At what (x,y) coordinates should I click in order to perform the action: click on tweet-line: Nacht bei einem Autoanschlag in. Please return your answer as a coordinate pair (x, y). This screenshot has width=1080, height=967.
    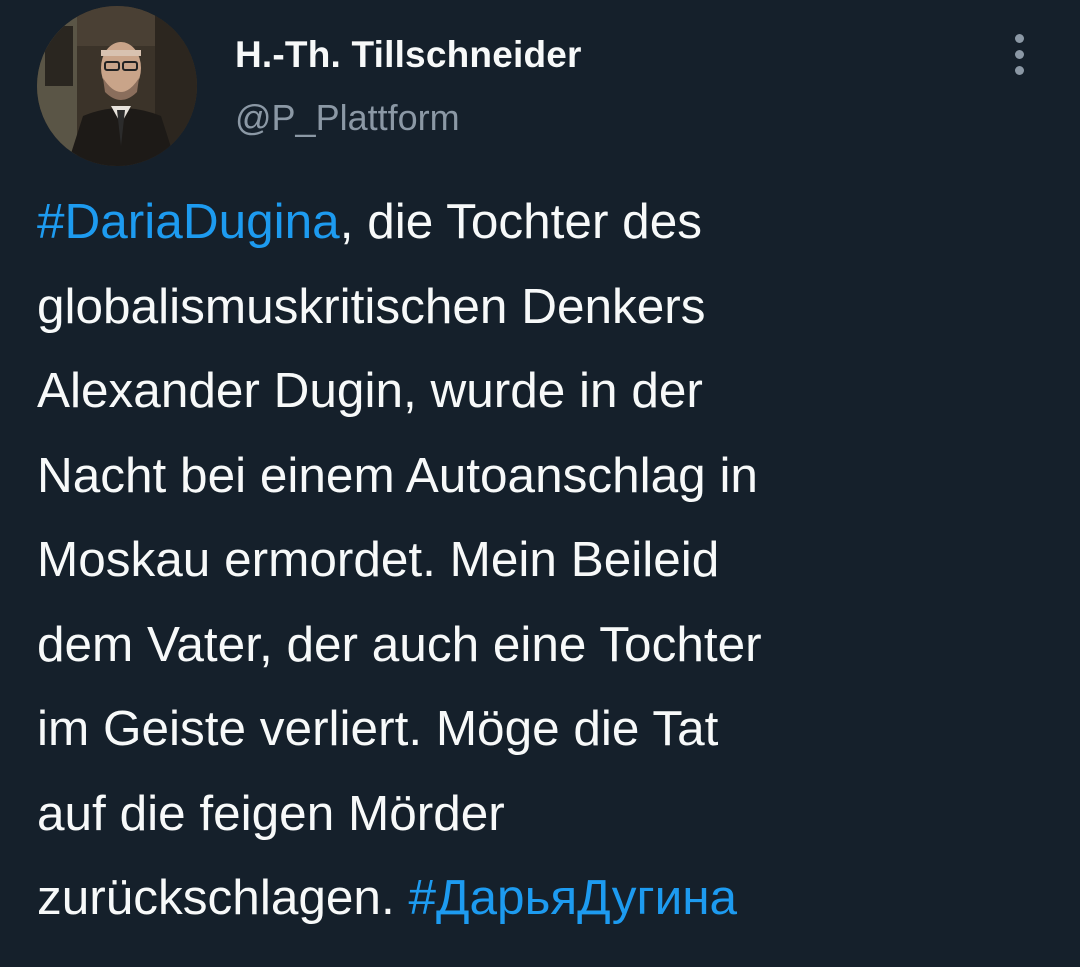
    Looking at the image, I should click on (397, 475).